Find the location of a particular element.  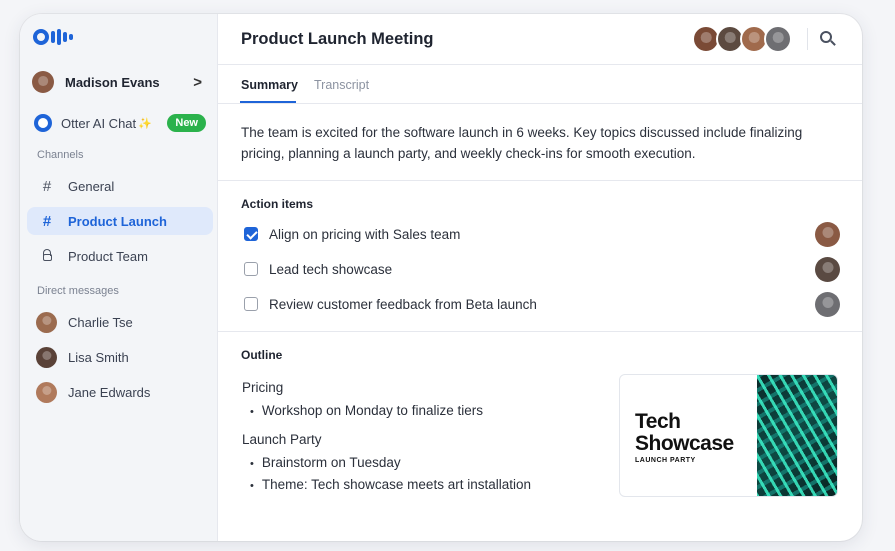

page-title: Product Launch Meeting is located at coordinates (337, 39).